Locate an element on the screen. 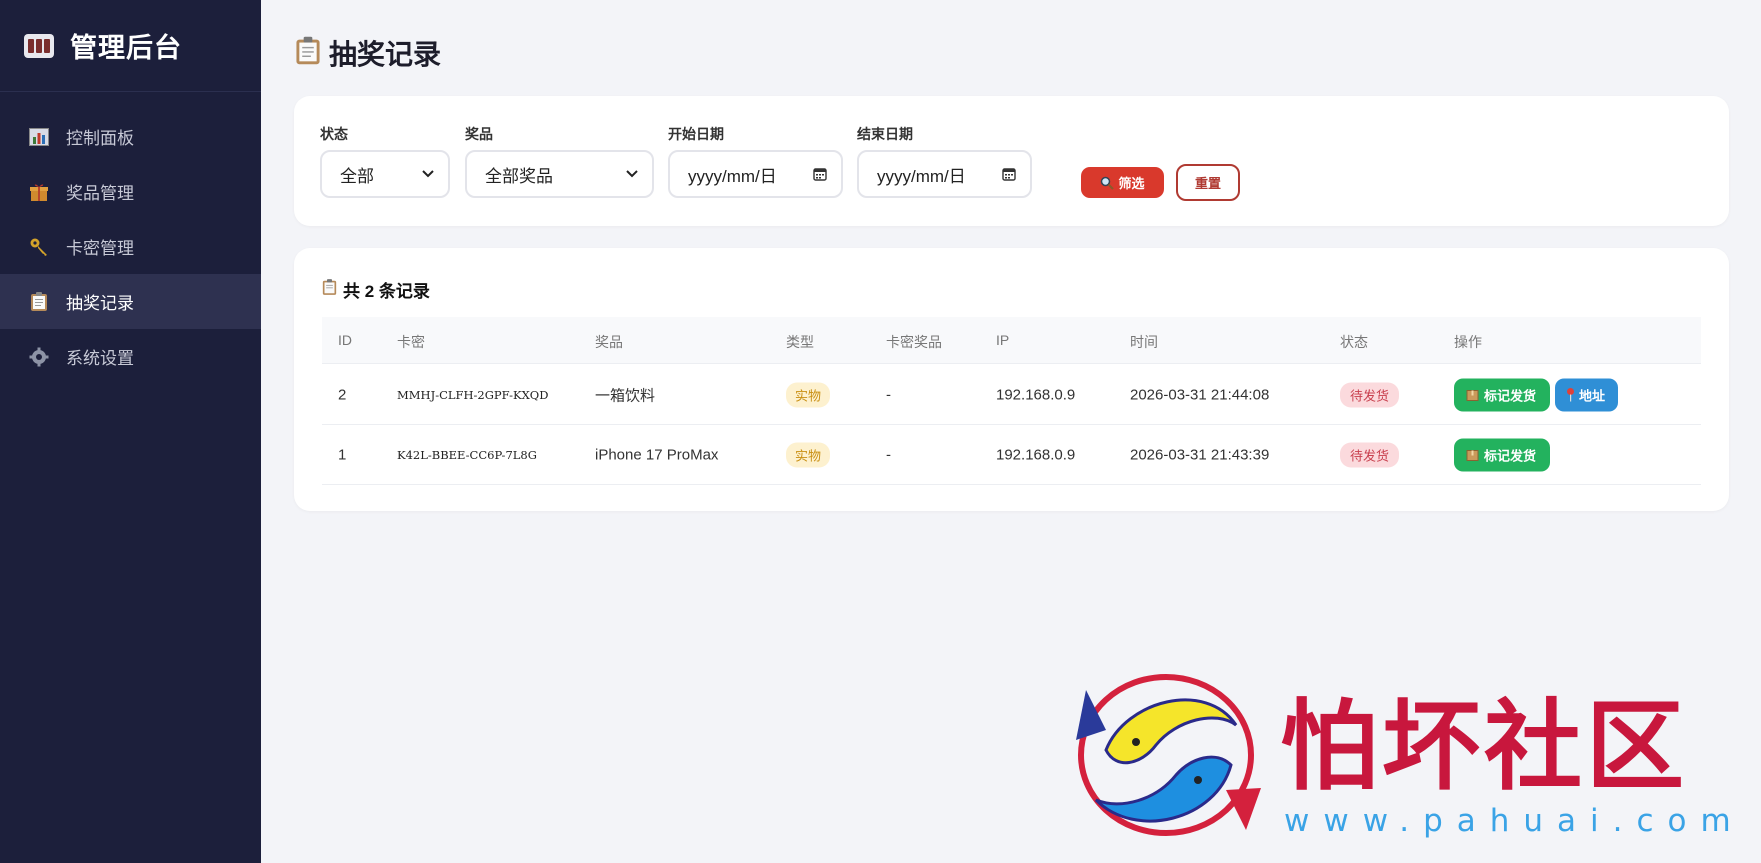 The height and width of the screenshot is (863, 1761). watermark-url: www.pahuai.com is located at coordinates (1514, 821).